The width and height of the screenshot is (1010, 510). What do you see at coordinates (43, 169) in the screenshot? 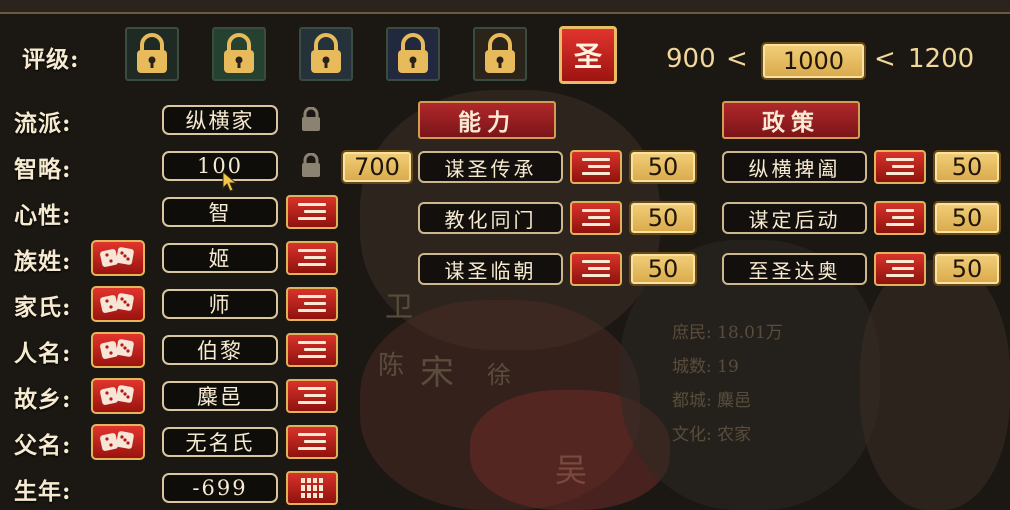
I see `label-wisdom: 智略:` at bounding box center [43, 169].